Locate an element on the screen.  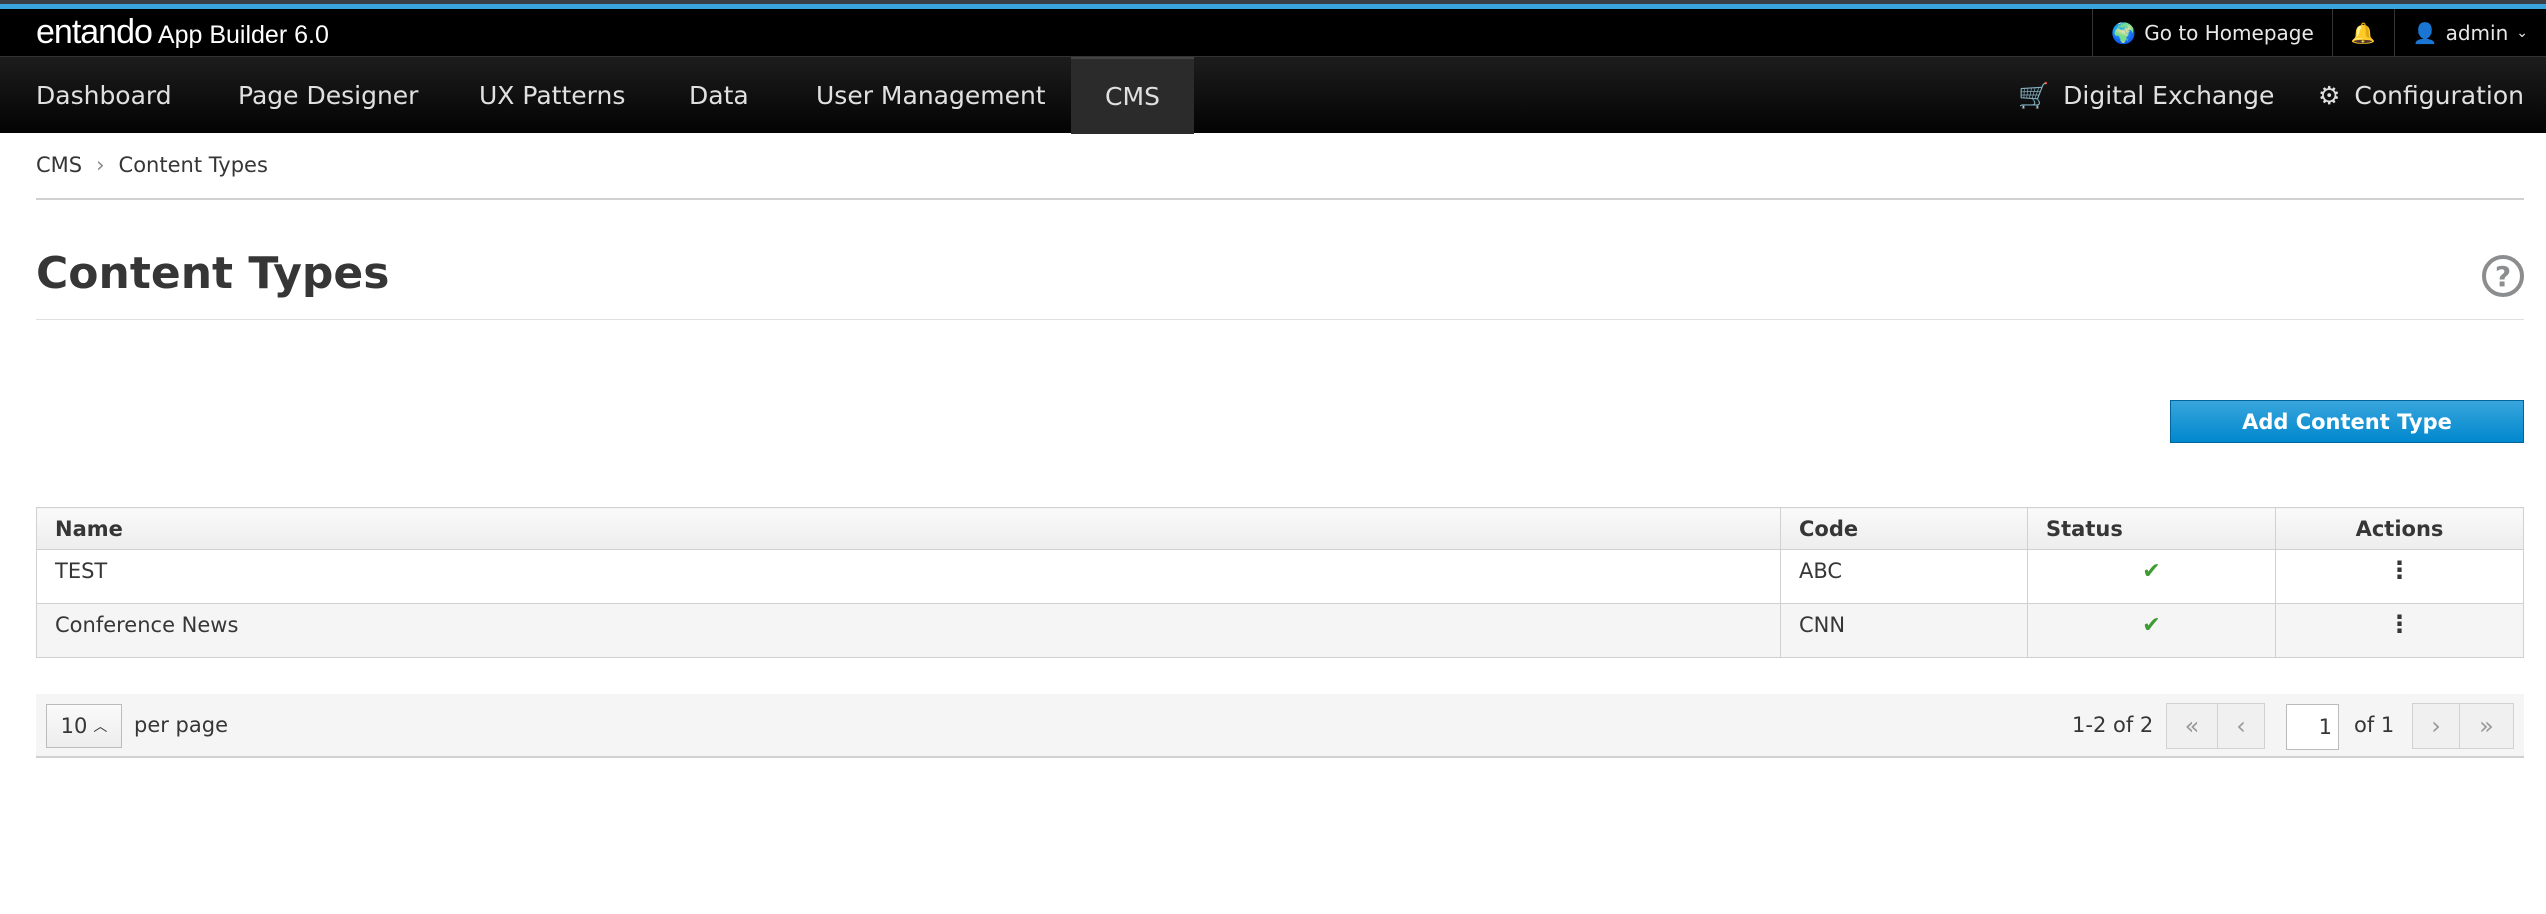
globe-icon: 🌍 is located at coordinates (2124, 32).